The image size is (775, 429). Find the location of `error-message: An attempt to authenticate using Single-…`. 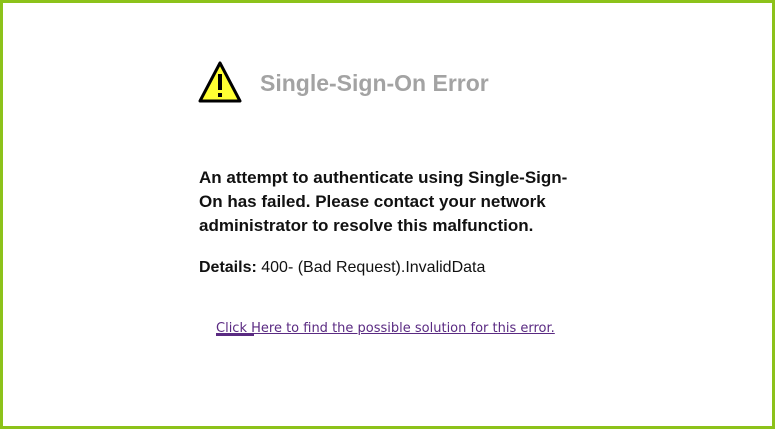

error-message: An attempt to authenticate using Single-… is located at coordinates (383, 201).